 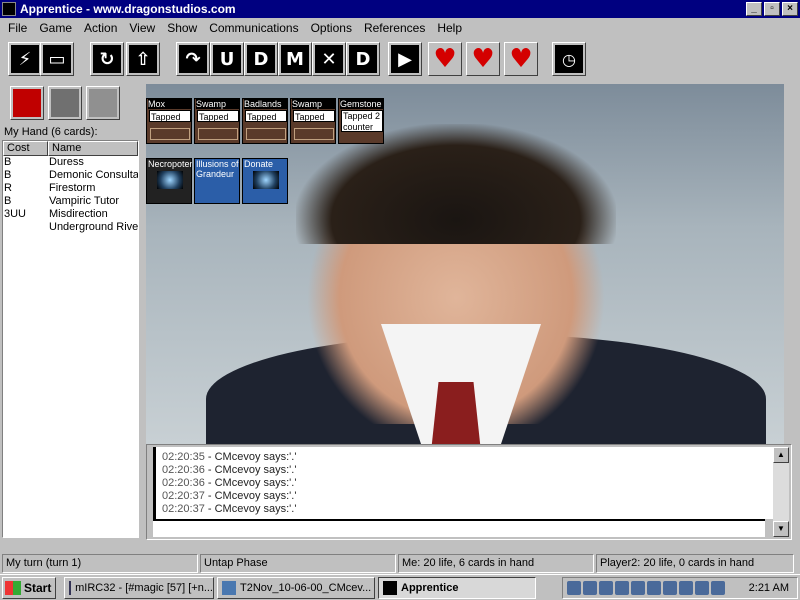 What do you see at coordinates (170, 104) in the screenshot?
I see `card-title: Mox` at bounding box center [170, 104].